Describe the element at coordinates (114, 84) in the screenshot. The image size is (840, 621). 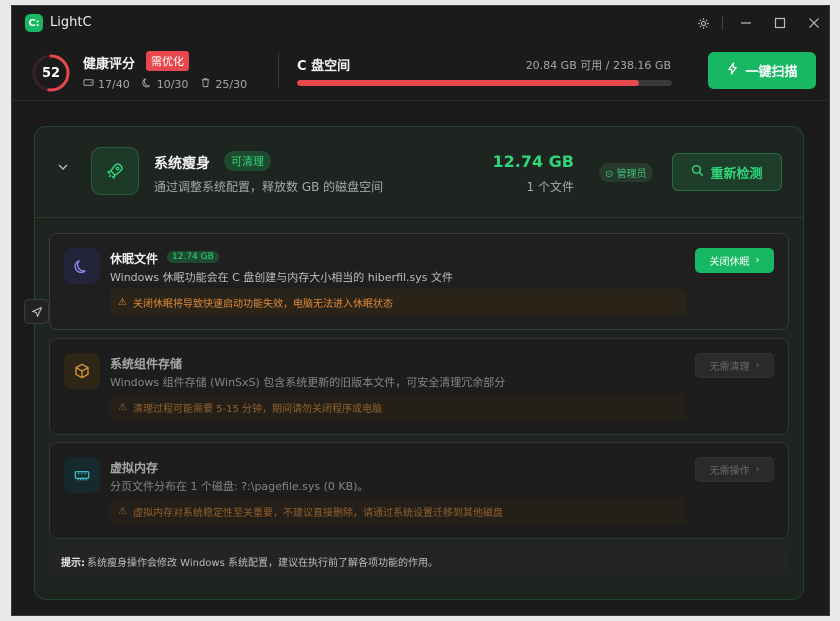
I see `stat-disk-value: 17/40` at that location.